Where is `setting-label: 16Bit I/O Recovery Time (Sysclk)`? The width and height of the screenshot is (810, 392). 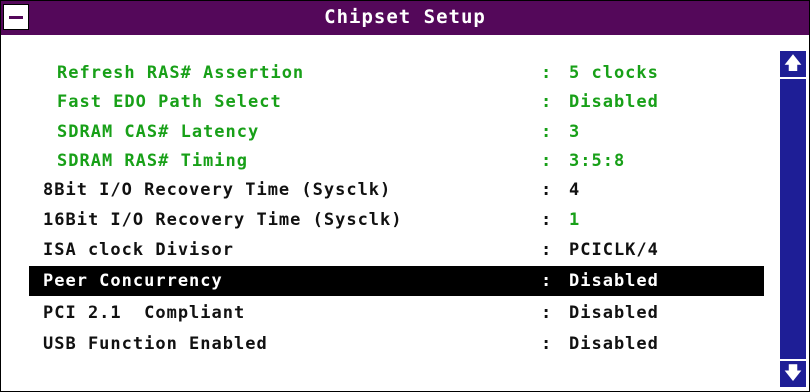 setting-label: 16Bit I/O Recovery Time (Sysclk) is located at coordinates (223, 220).